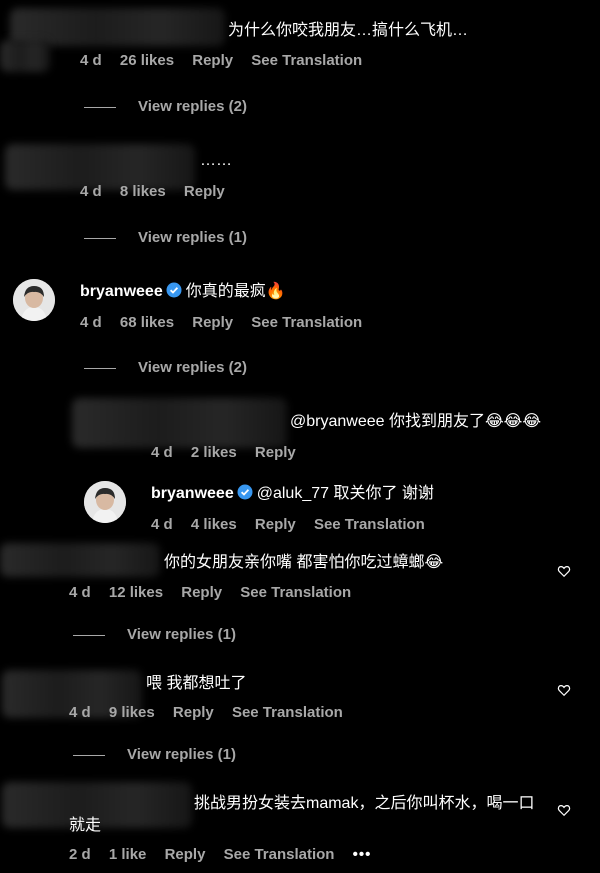  I want to click on comment-text-line: bryanweee @aluk_77 取关你了 谢谢, so click(292, 494).